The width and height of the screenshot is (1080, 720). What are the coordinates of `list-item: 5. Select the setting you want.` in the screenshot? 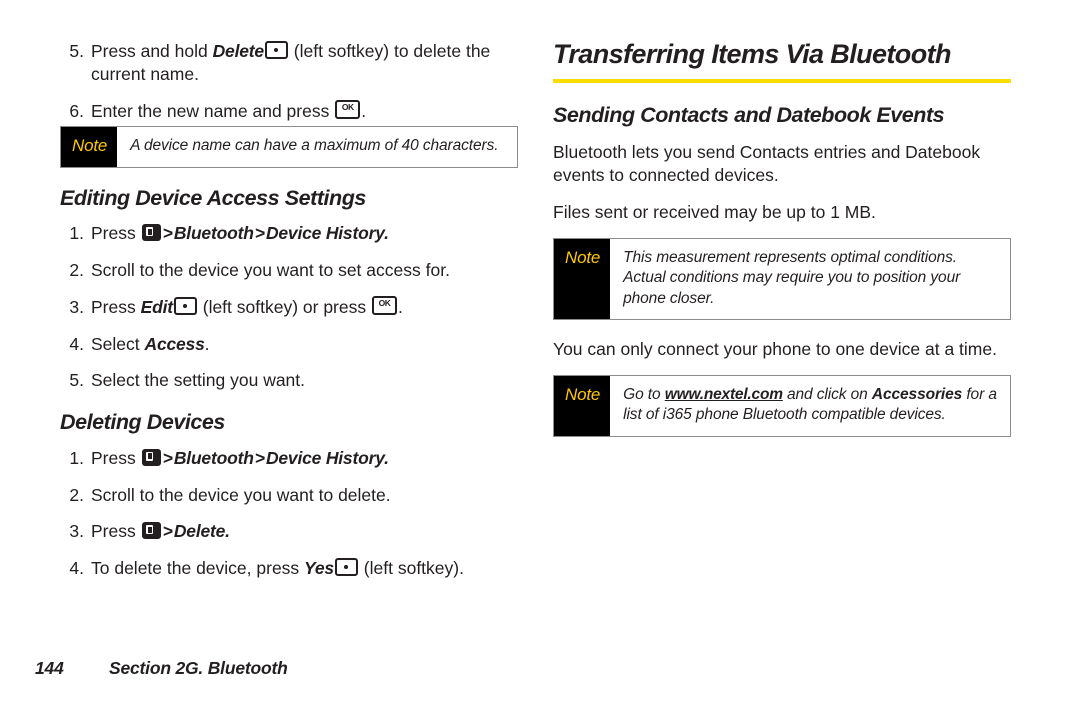 It's located at (289, 380).